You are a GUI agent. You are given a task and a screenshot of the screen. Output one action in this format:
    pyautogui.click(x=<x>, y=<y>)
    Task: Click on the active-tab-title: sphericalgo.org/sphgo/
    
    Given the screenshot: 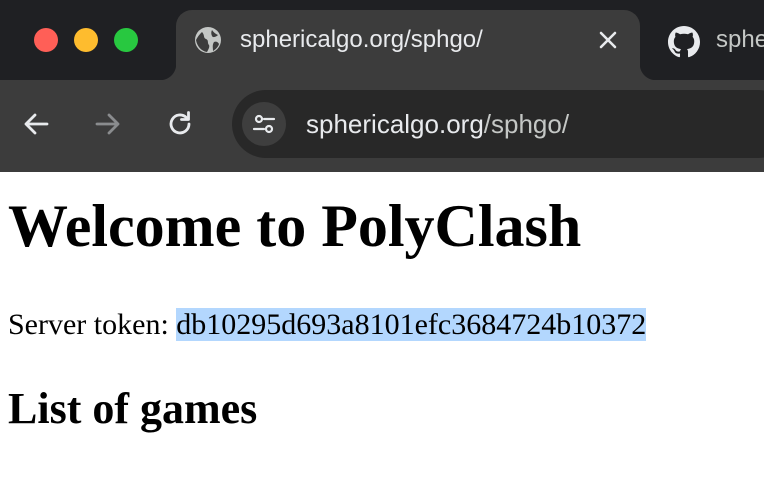 What is the action you would take?
    pyautogui.click(x=361, y=39)
    